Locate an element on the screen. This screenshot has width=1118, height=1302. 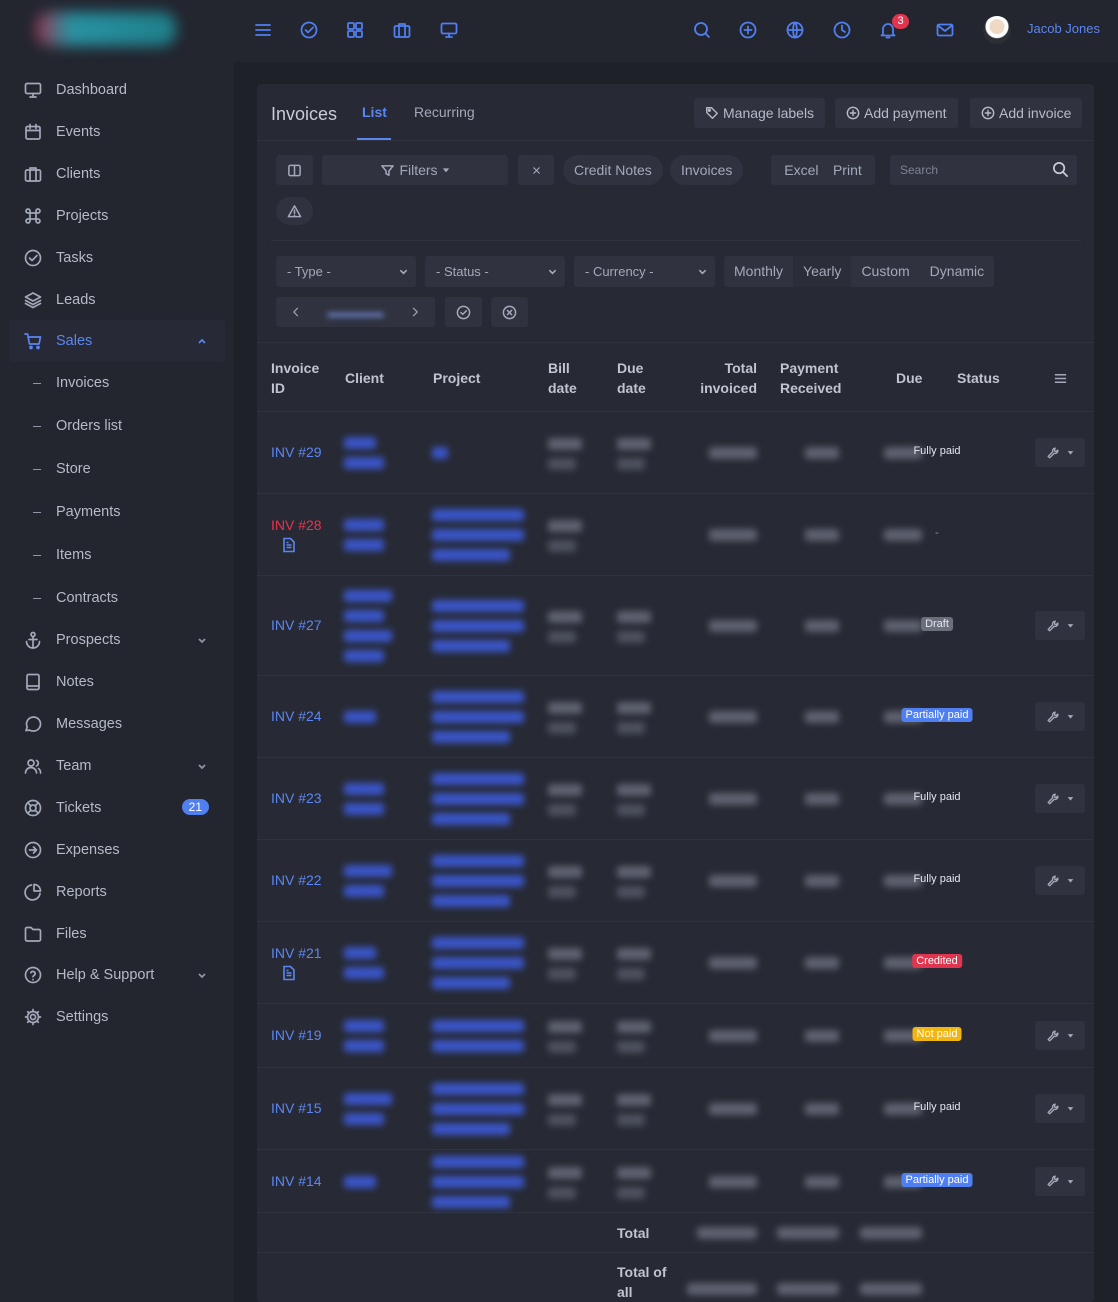
period-dynamic: Dynamic is located at coordinates (957, 271).